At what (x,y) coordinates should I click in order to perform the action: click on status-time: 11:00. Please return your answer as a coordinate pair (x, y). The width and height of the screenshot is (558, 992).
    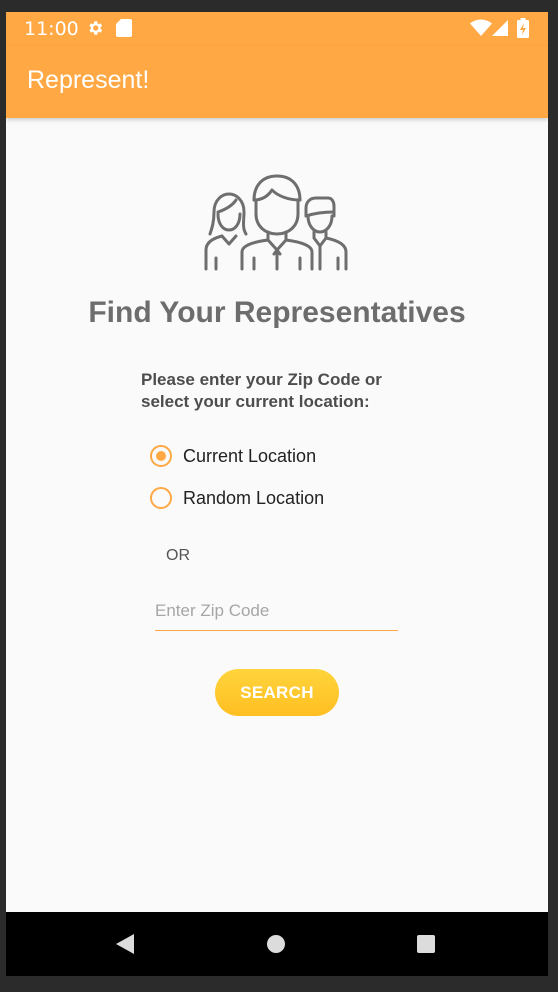
    Looking at the image, I should click on (51, 29).